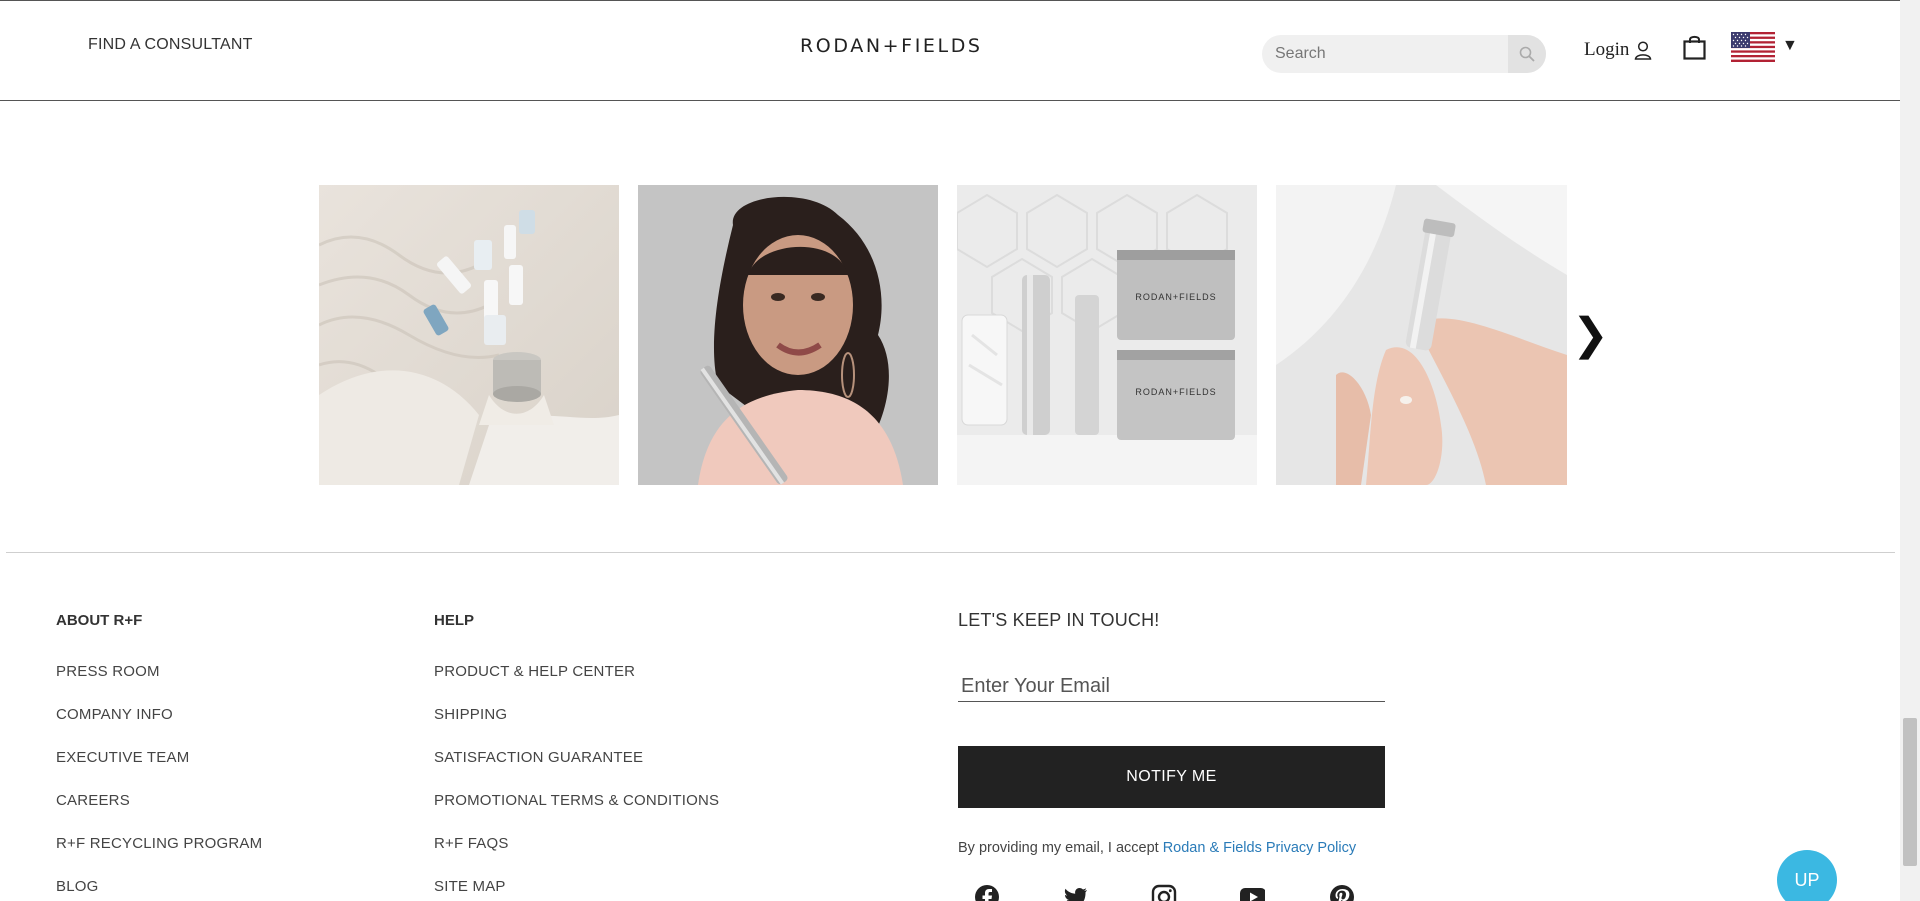 The width and height of the screenshot is (1920, 901). I want to click on facebook-icon, so click(987, 892).